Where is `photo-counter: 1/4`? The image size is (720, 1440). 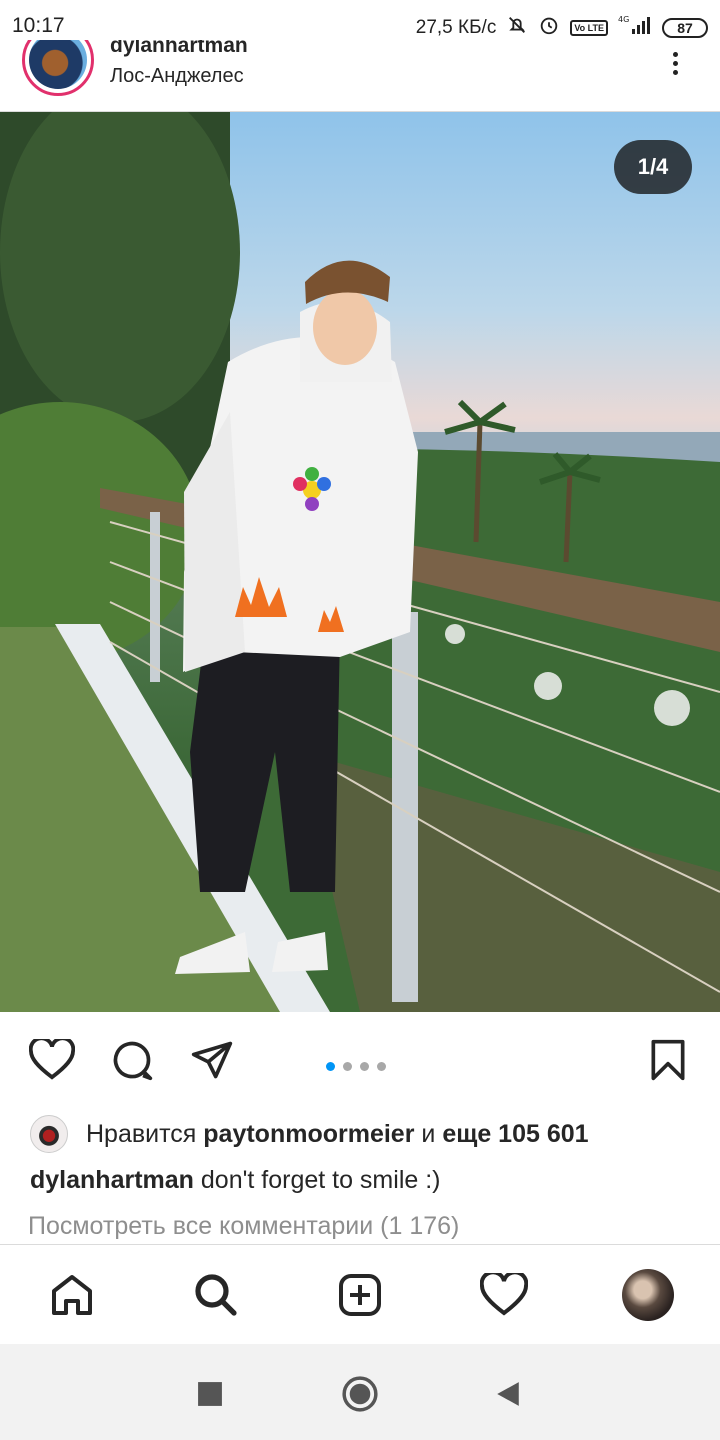 photo-counter: 1/4 is located at coordinates (653, 167).